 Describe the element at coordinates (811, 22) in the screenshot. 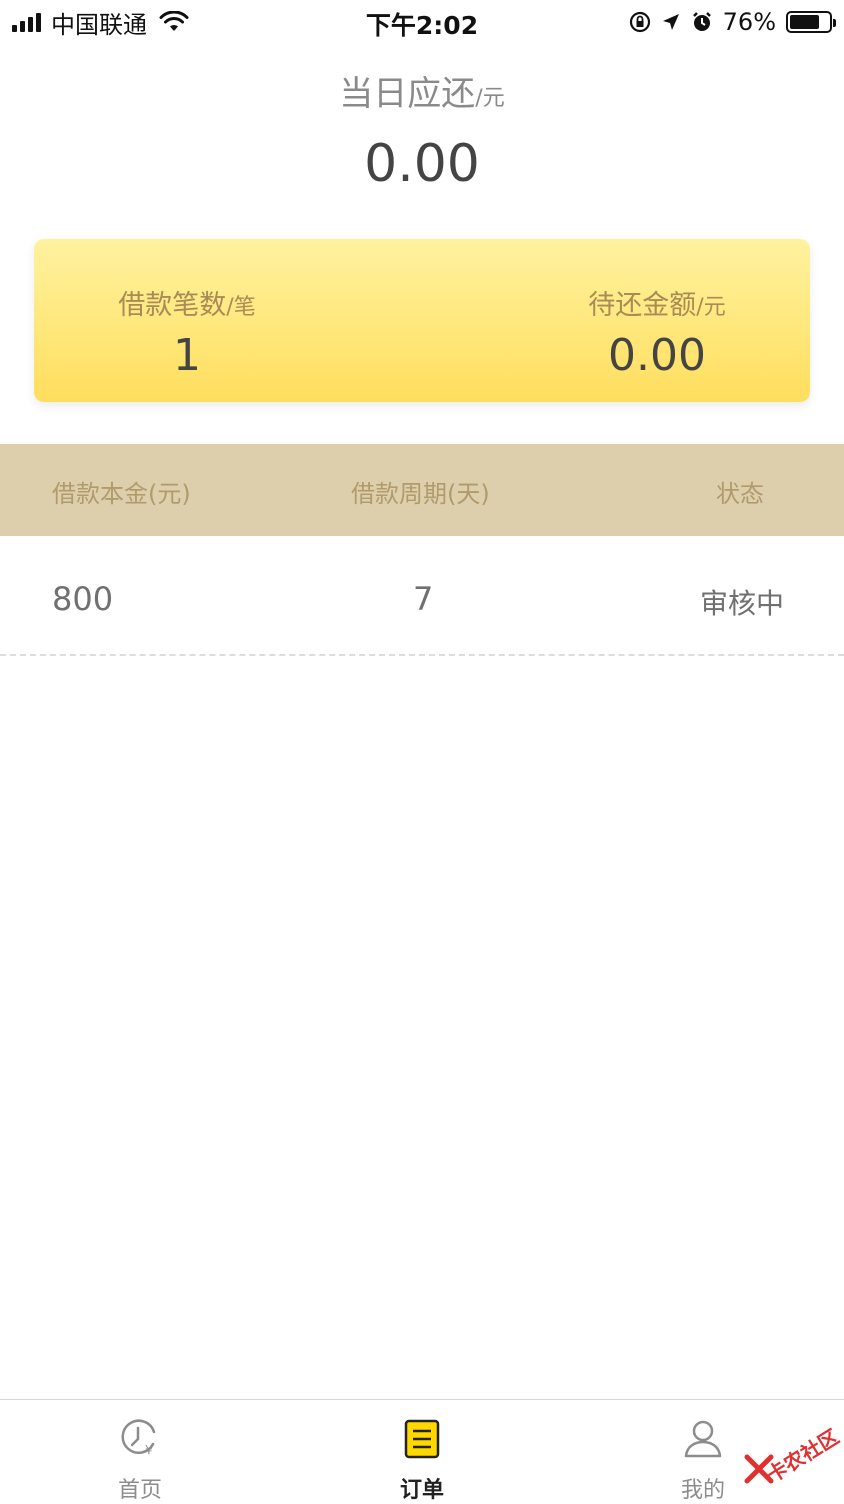

I see `battery-icon` at that location.